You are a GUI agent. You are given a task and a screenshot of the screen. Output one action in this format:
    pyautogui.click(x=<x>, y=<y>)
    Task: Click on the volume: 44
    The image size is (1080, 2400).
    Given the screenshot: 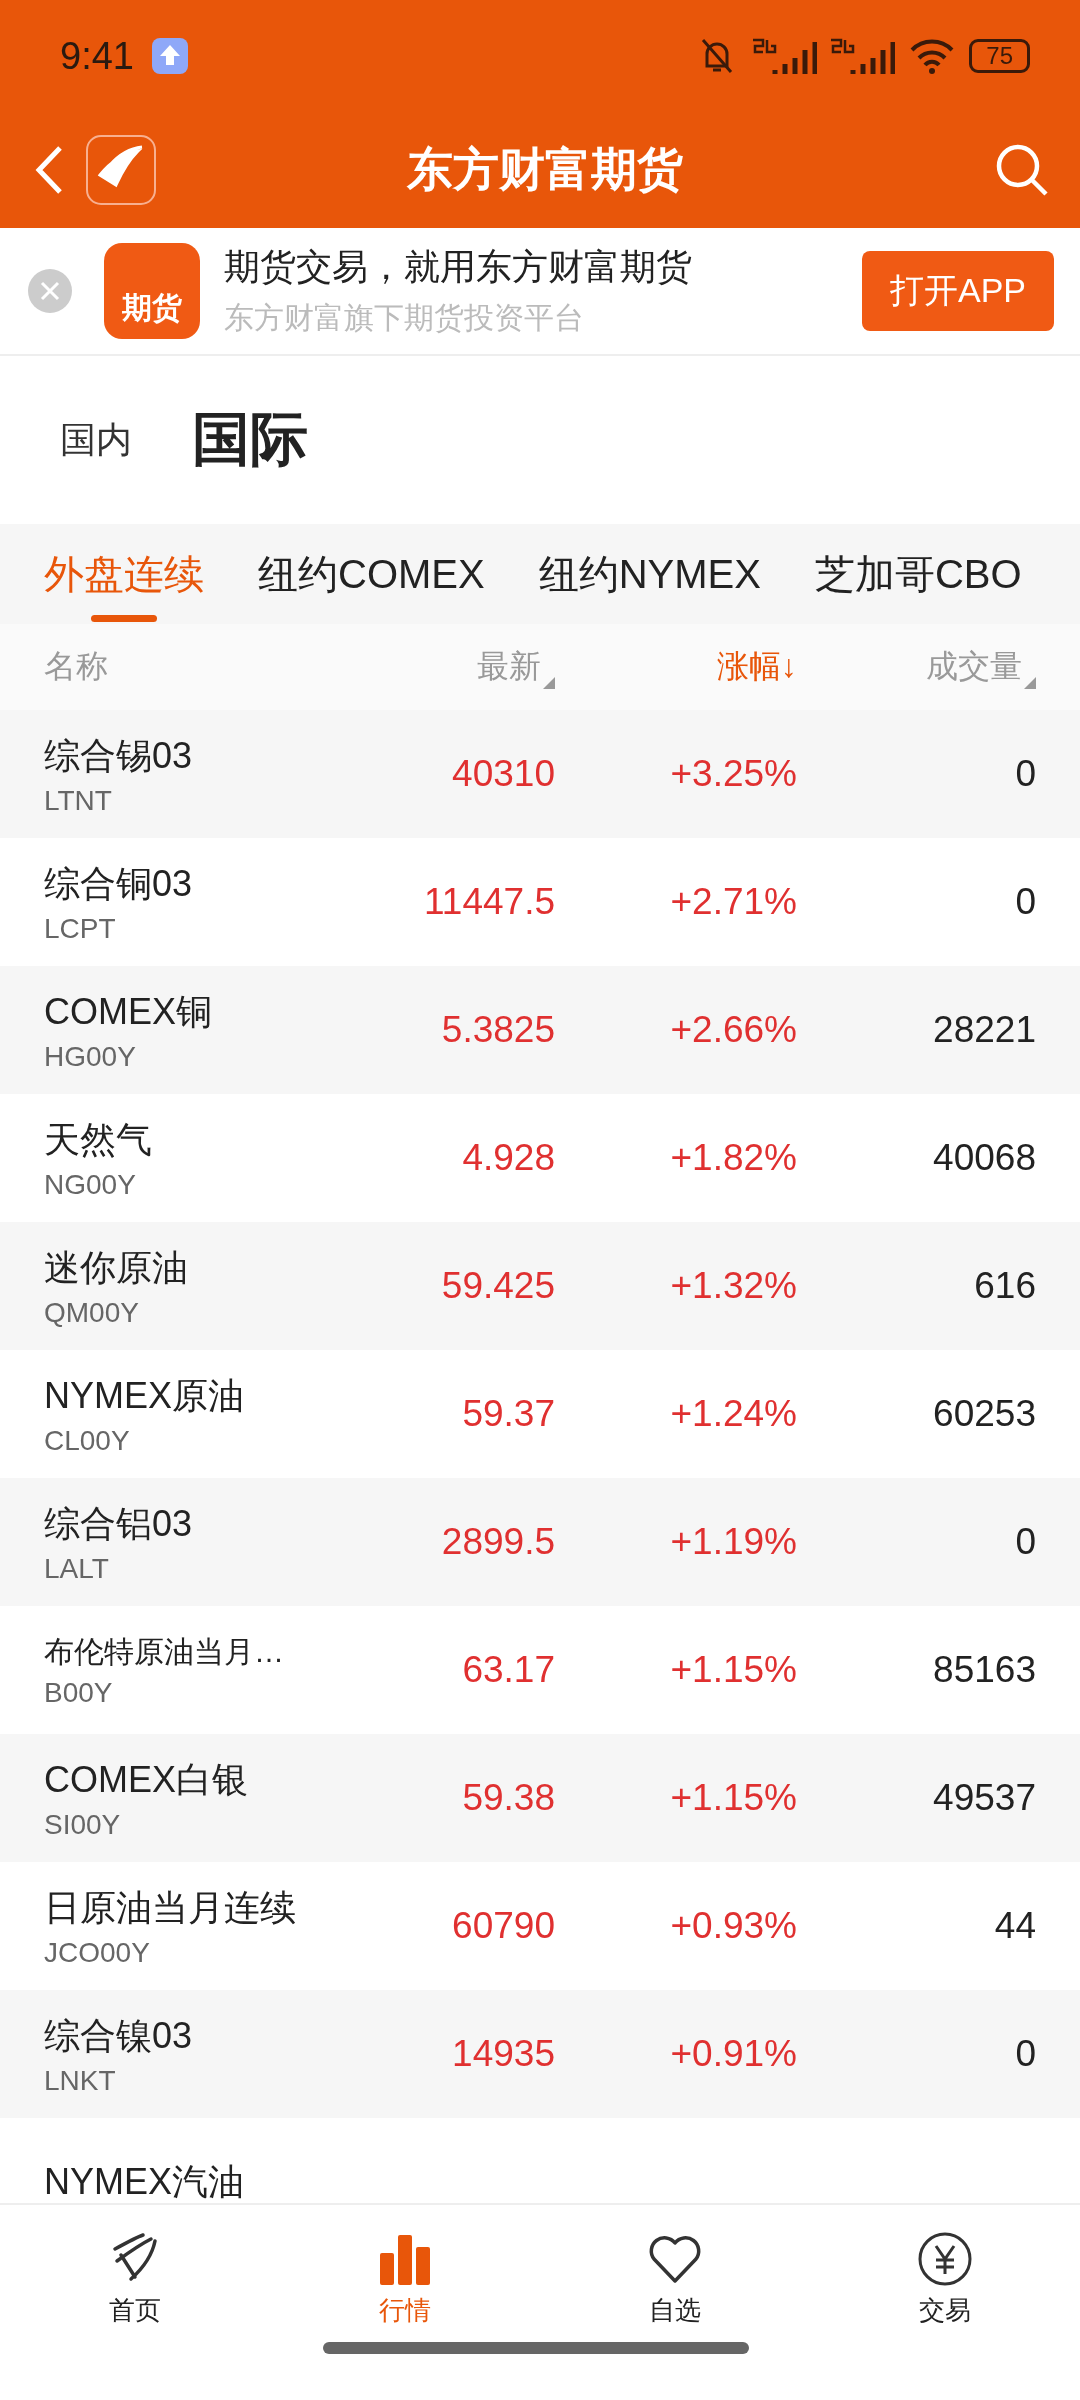 What is the action you would take?
    pyautogui.click(x=1015, y=1926)
    